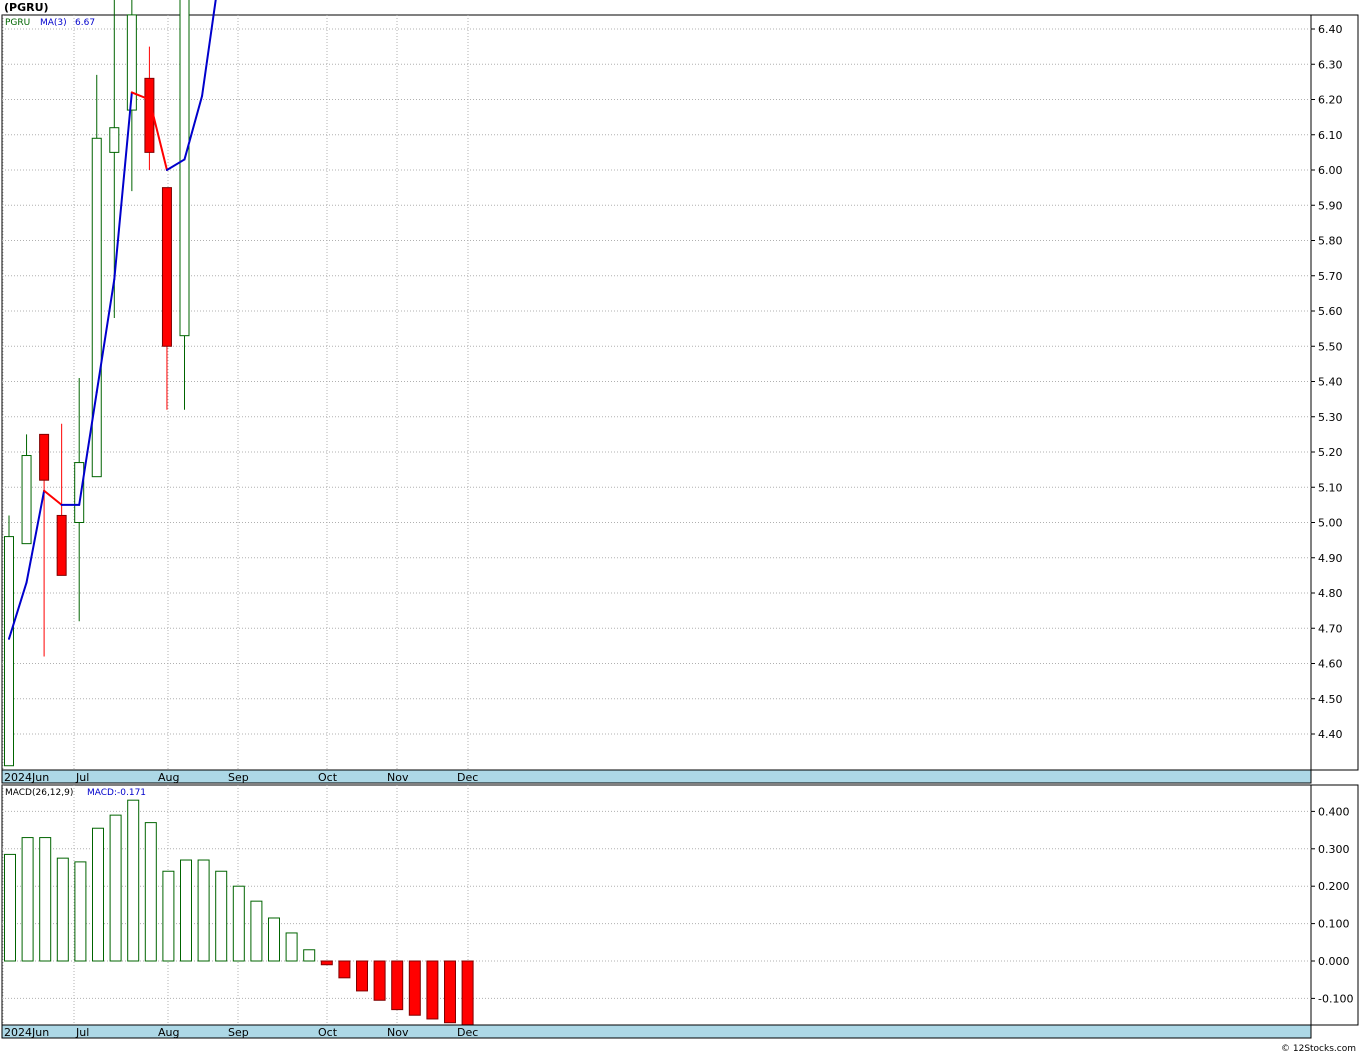 The height and width of the screenshot is (1056, 1360). Describe the element at coordinates (1334, 849) in the screenshot. I see `macd-tick-label: 0.300` at that location.